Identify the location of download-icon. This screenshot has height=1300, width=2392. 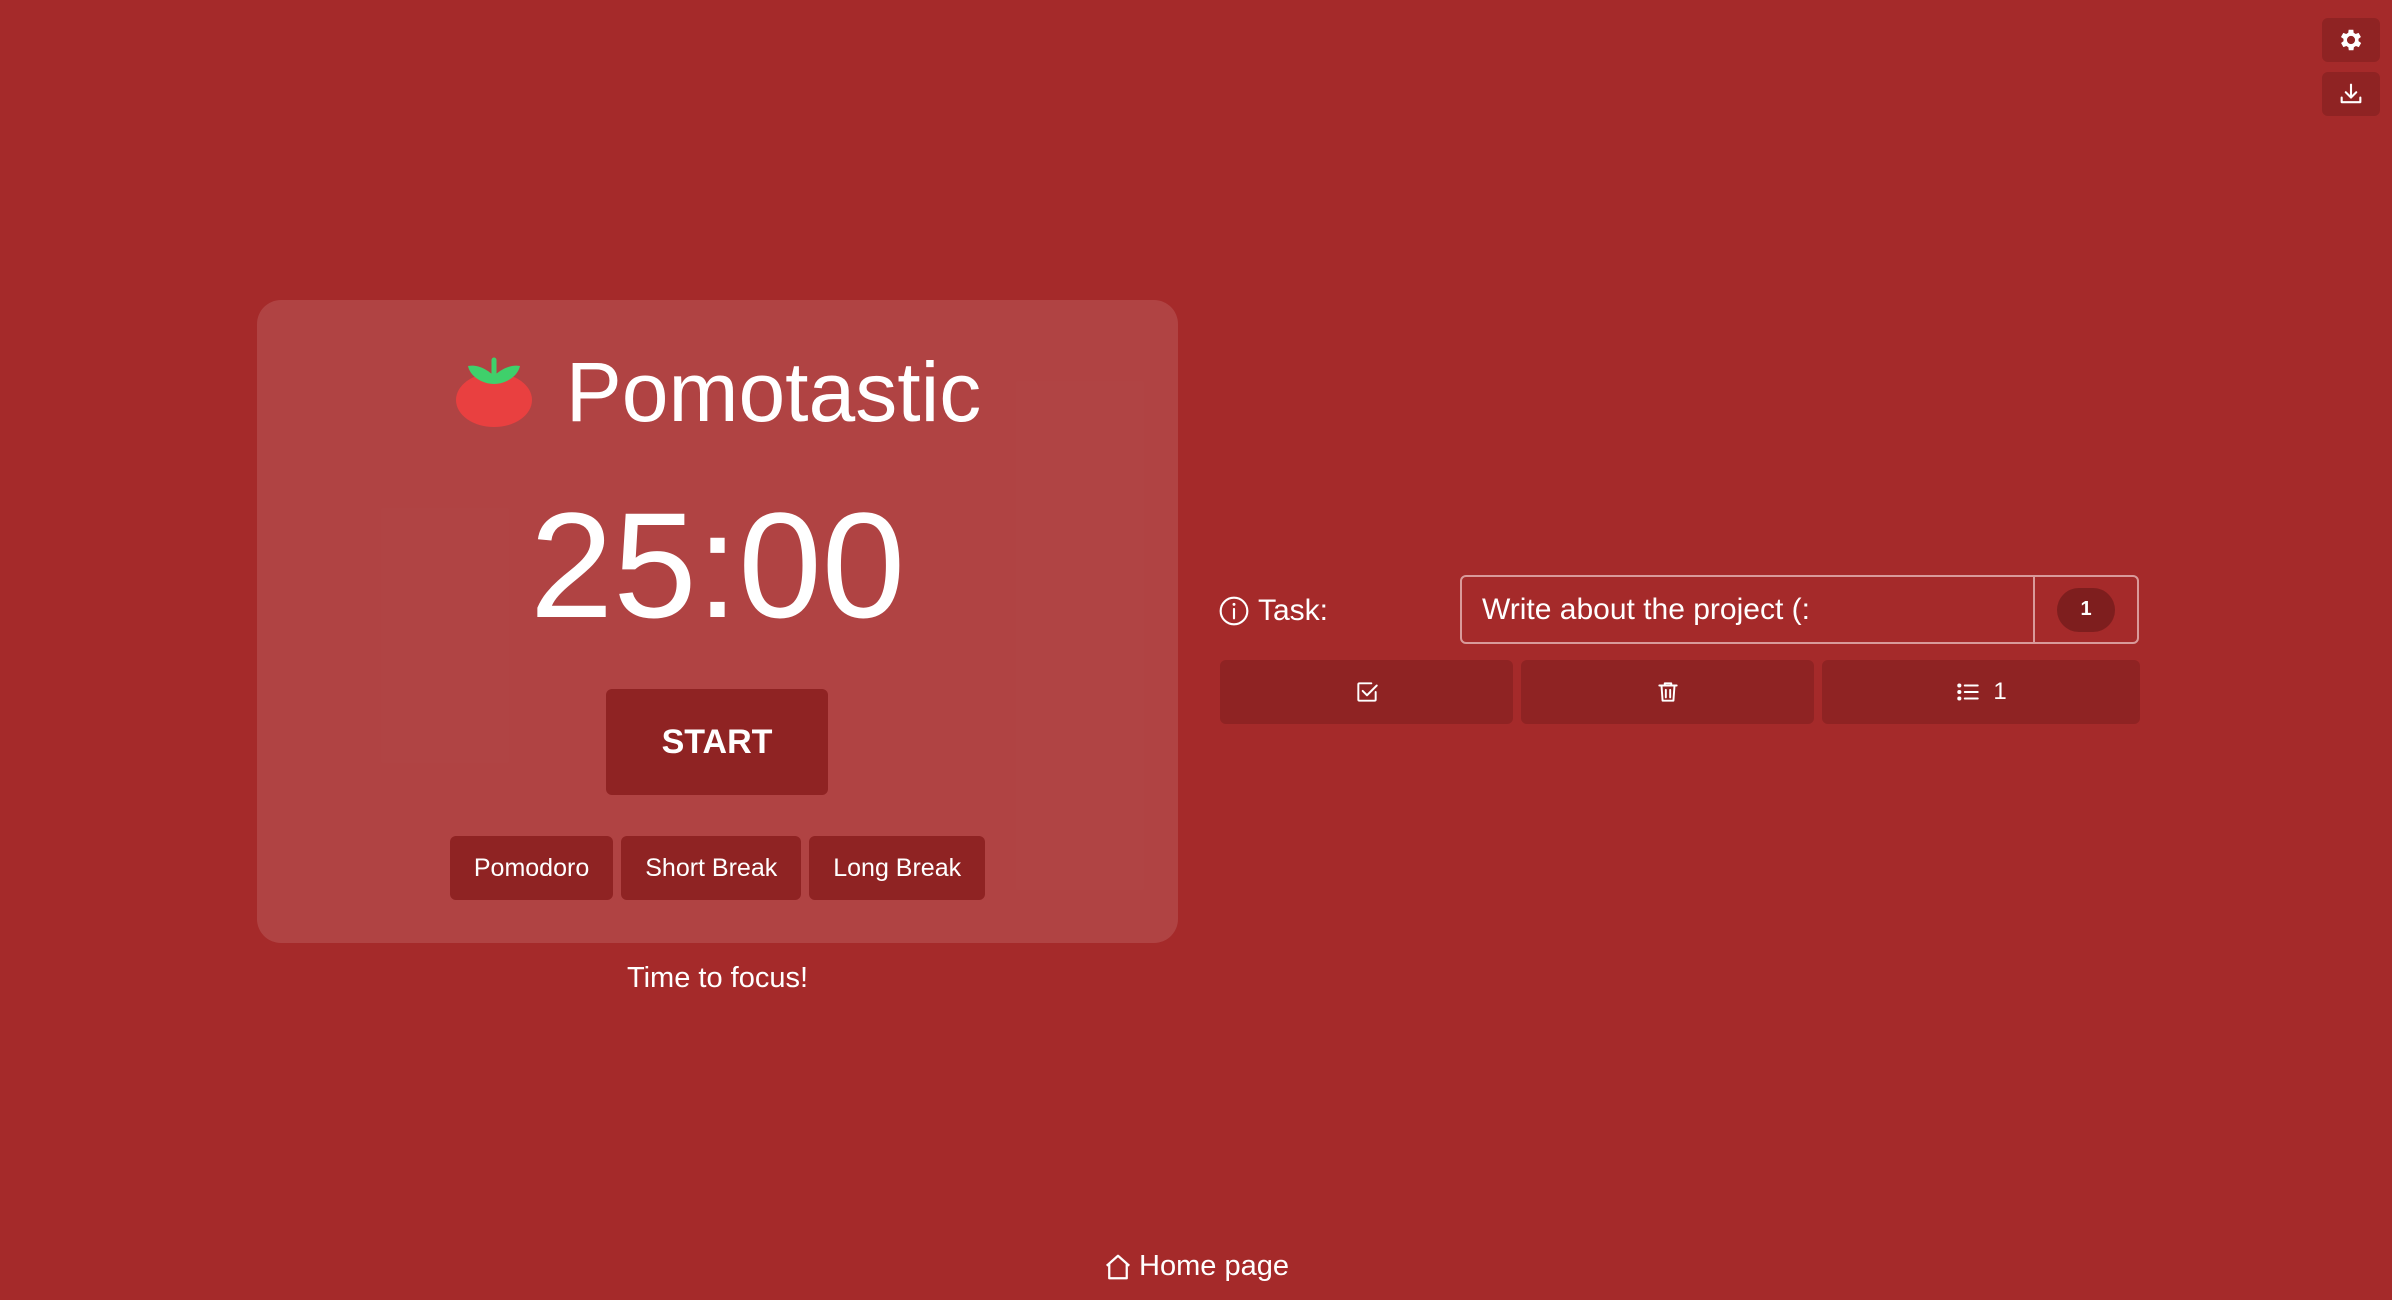
(2351, 93).